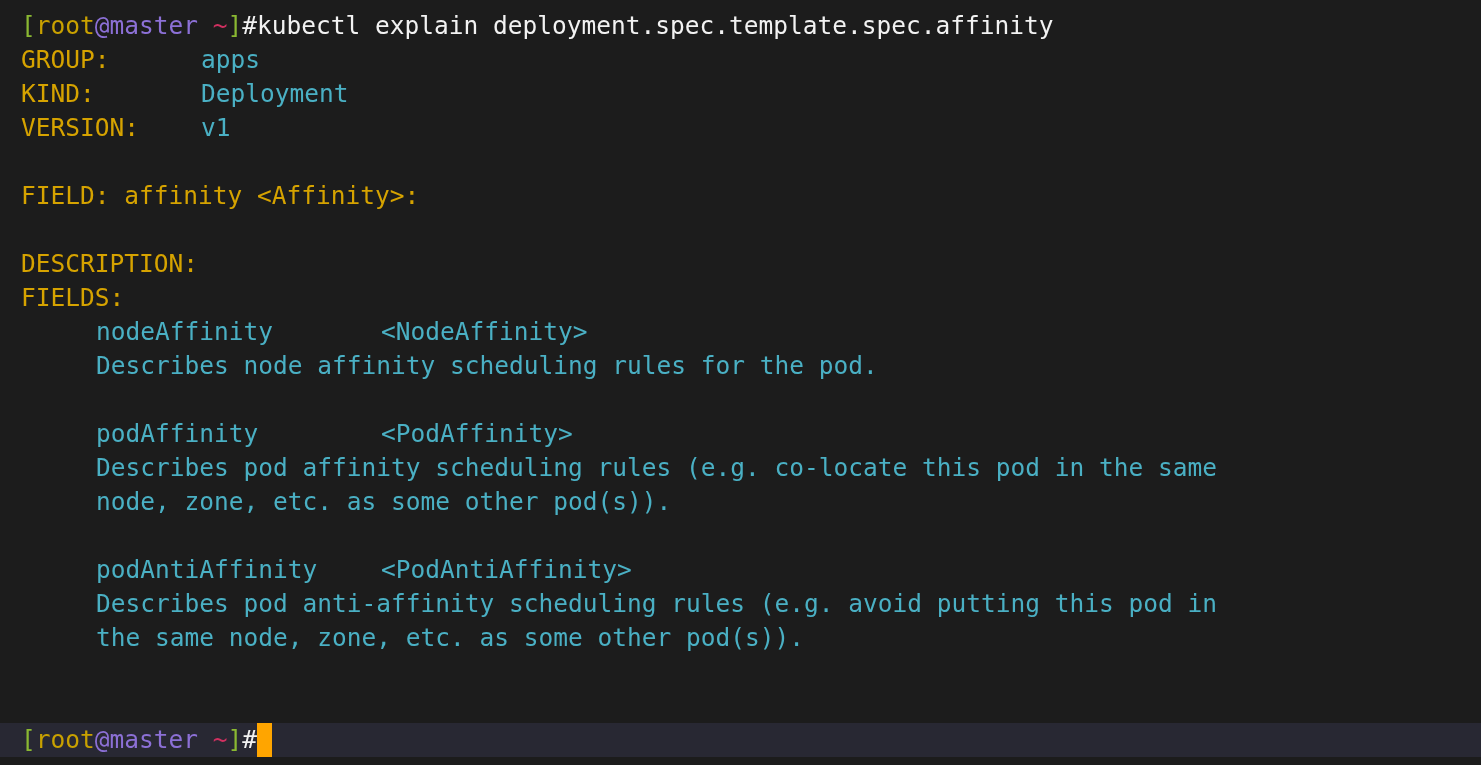 The width and height of the screenshot is (1481, 765). What do you see at coordinates (80, 128) in the screenshot?
I see `field-label: VERSION:` at bounding box center [80, 128].